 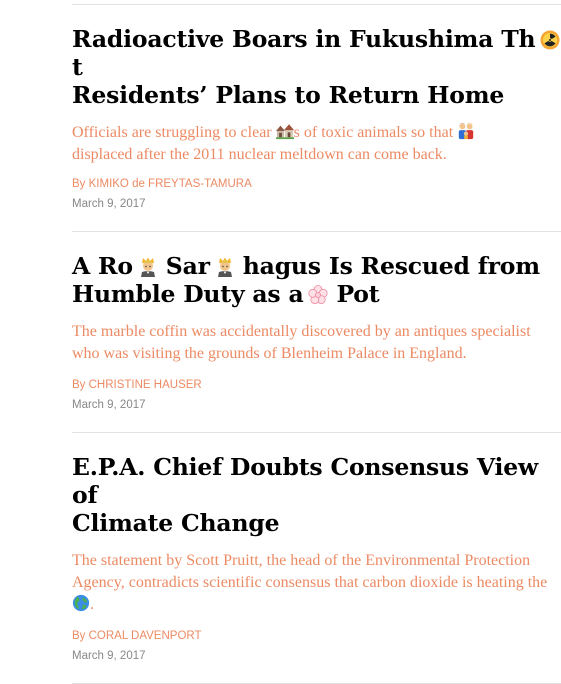 What do you see at coordinates (305, 481) in the screenshot?
I see `headline-text: E.P.A. Chief Doubts Consensus View of` at bounding box center [305, 481].